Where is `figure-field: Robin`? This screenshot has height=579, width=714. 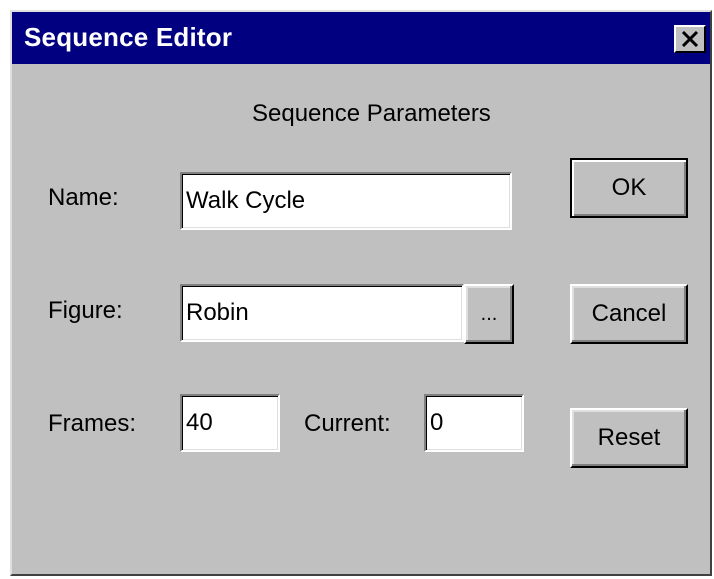
figure-field: Robin is located at coordinates (322, 313).